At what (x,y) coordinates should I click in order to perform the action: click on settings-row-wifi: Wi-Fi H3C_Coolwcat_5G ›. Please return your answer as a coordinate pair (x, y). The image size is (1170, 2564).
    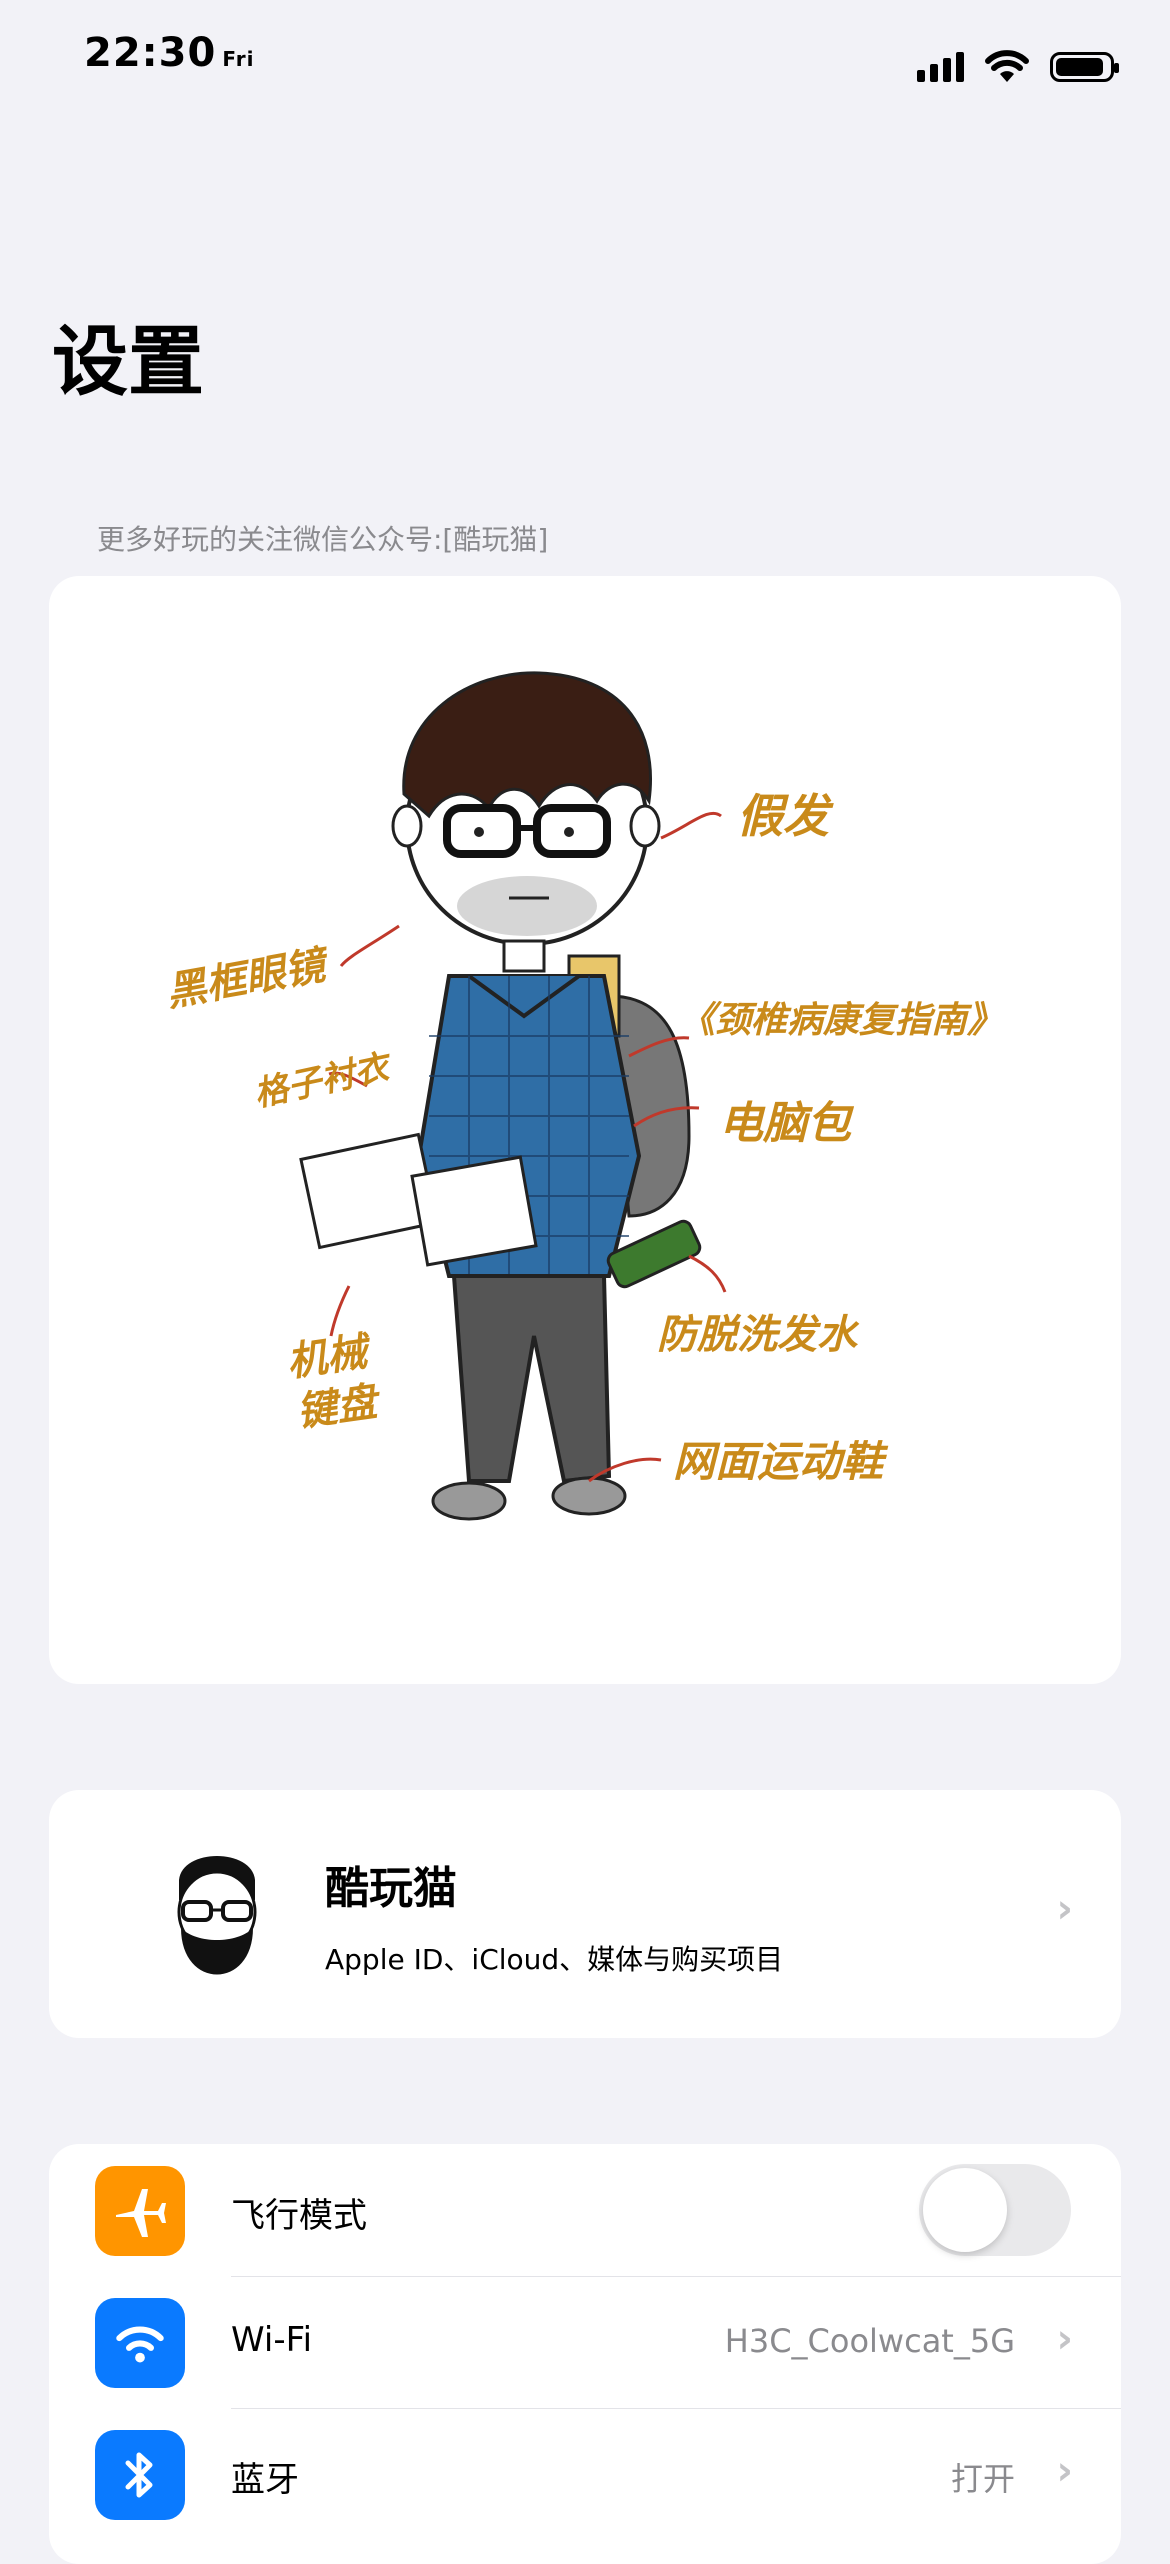
    Looking at the image, I should click on (585, 2342).